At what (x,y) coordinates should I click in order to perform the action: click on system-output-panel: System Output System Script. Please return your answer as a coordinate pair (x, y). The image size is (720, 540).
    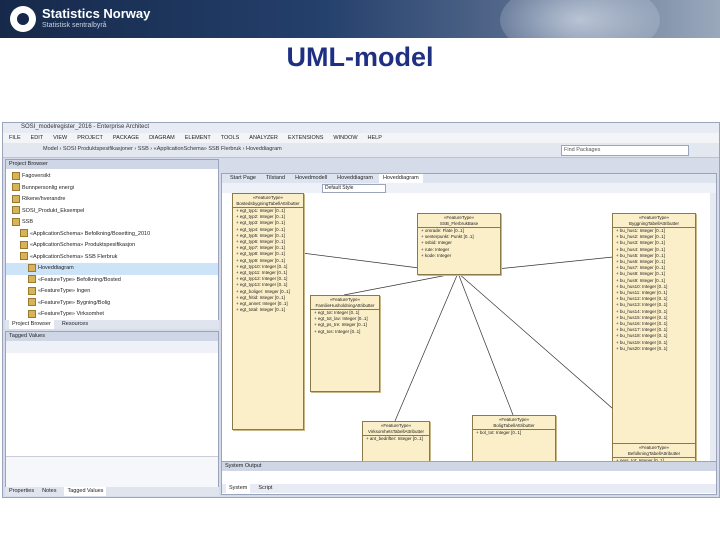
    Looking at the image, I should click on (469, 478).